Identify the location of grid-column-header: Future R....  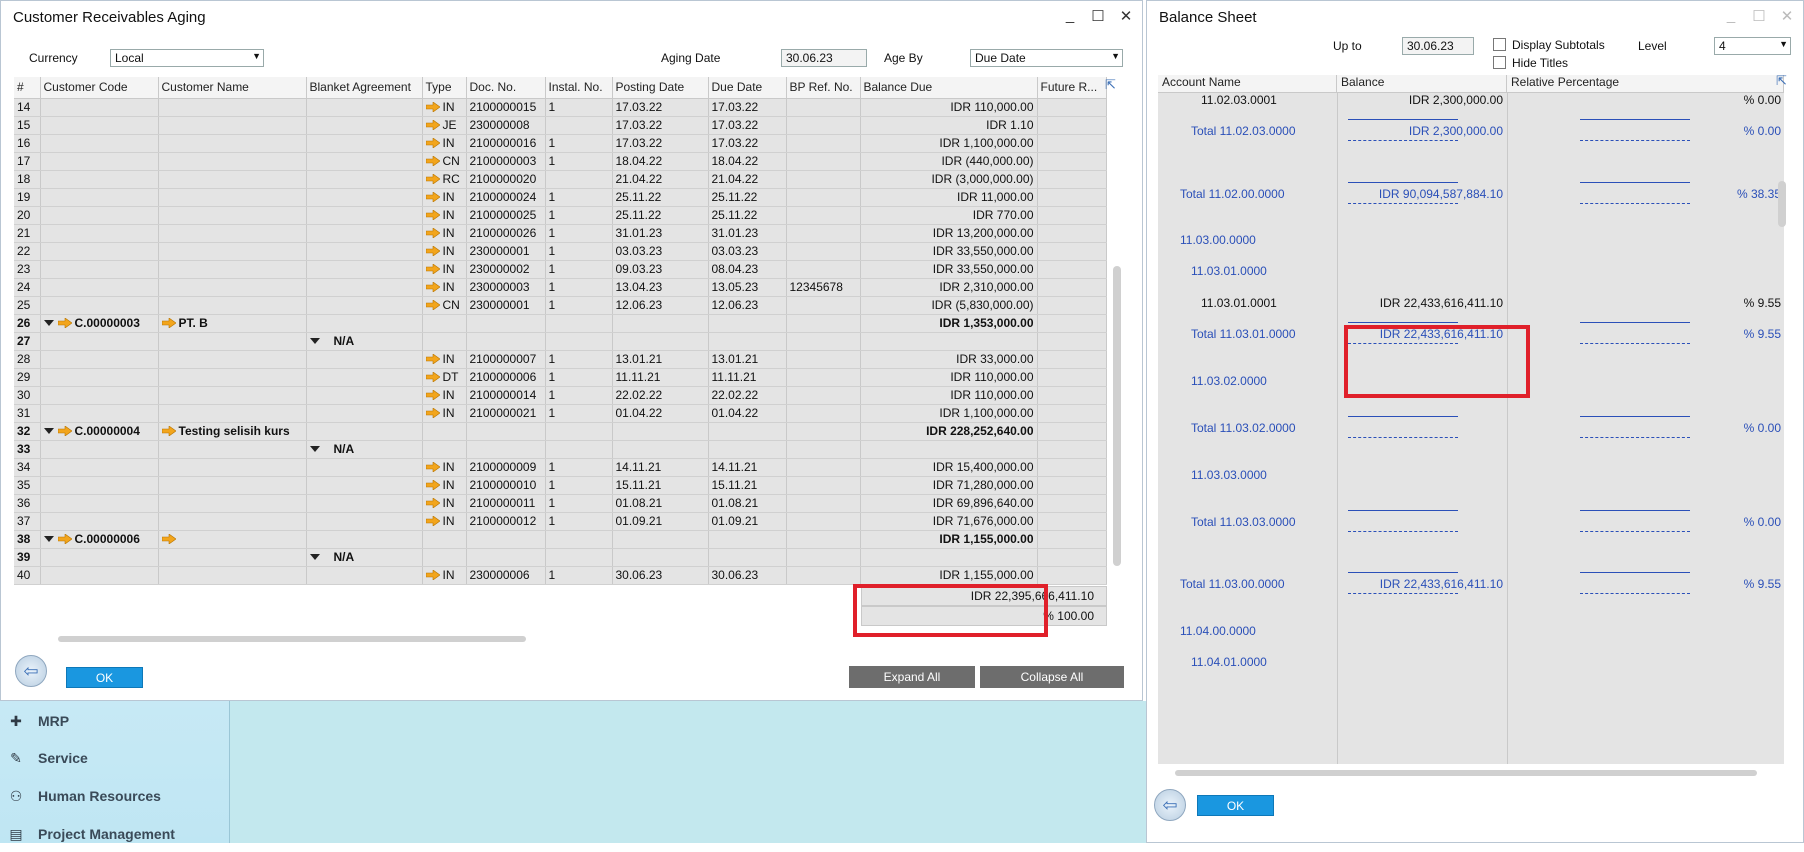
(1072, 88).